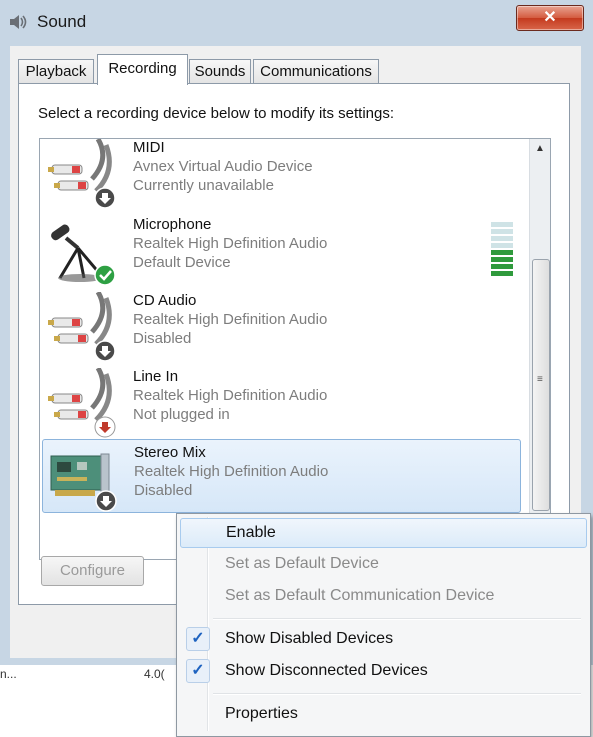 The image size is (593, 737). I want to click on configure-button: Configure, so click(92, 571).